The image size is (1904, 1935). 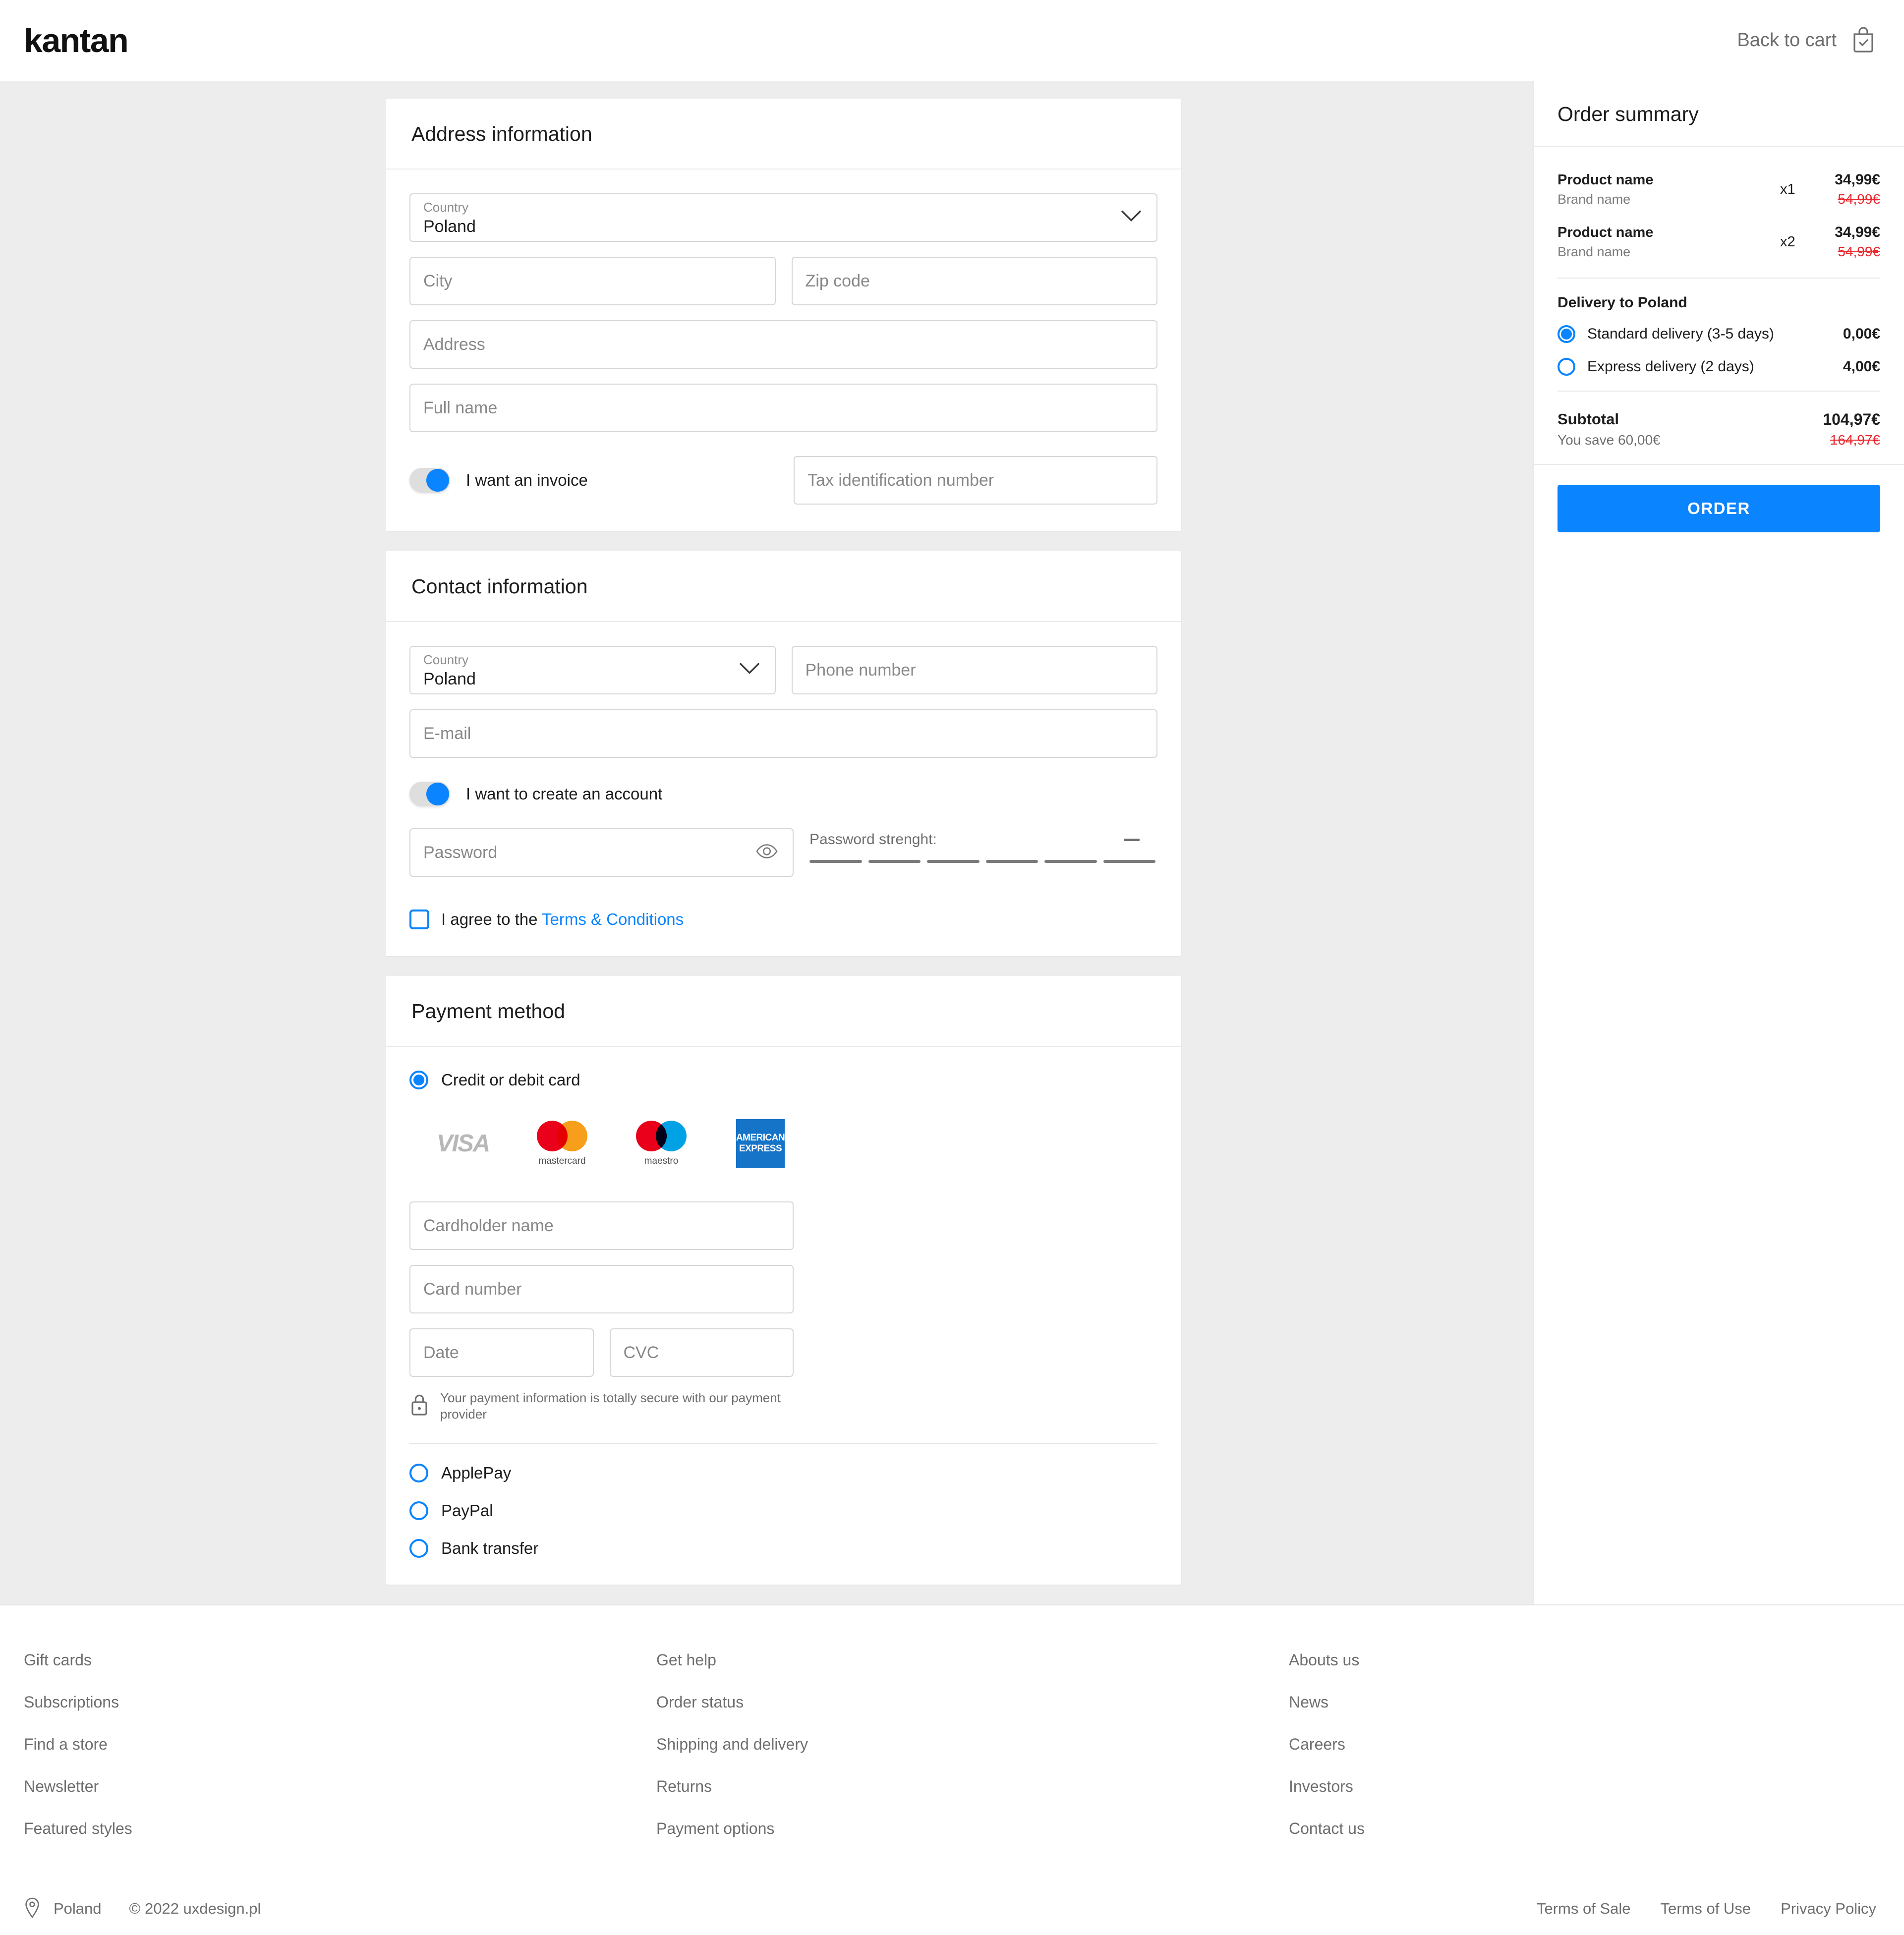 I want to click on terms-checkbox, so click(x=419, y=919).